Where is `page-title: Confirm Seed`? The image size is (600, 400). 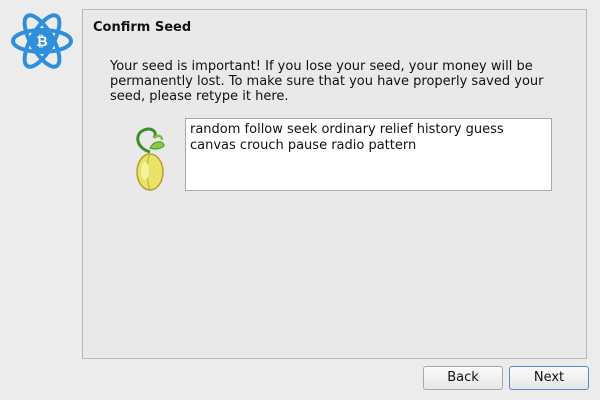
page-title: Confirm Seed is located at coordinates (142, 27).